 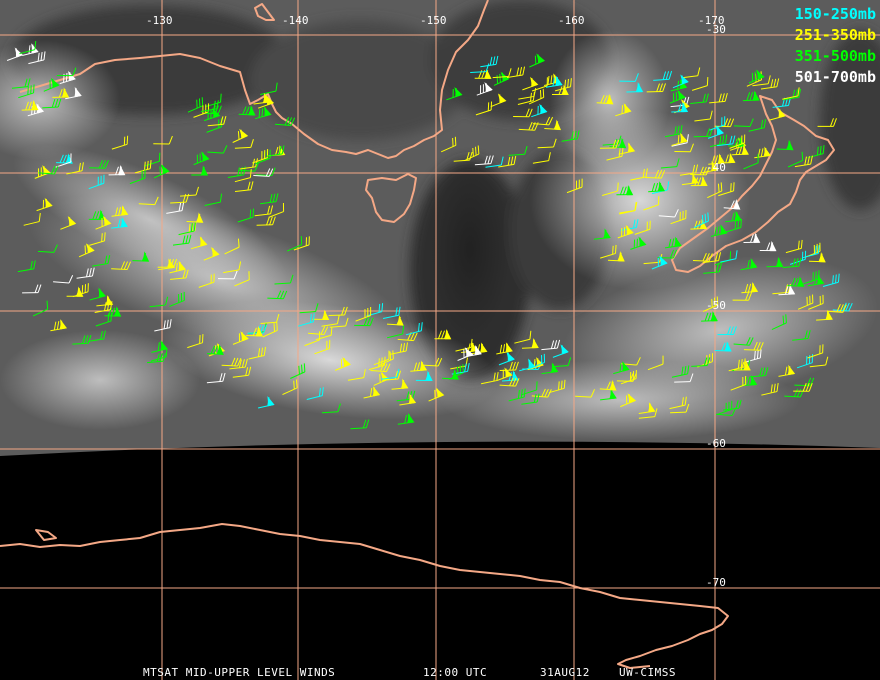 What do you see at coordinates (716, 582) in the screenshot?
I see `lat-label-70: -70` at bounding box center [716, 582].